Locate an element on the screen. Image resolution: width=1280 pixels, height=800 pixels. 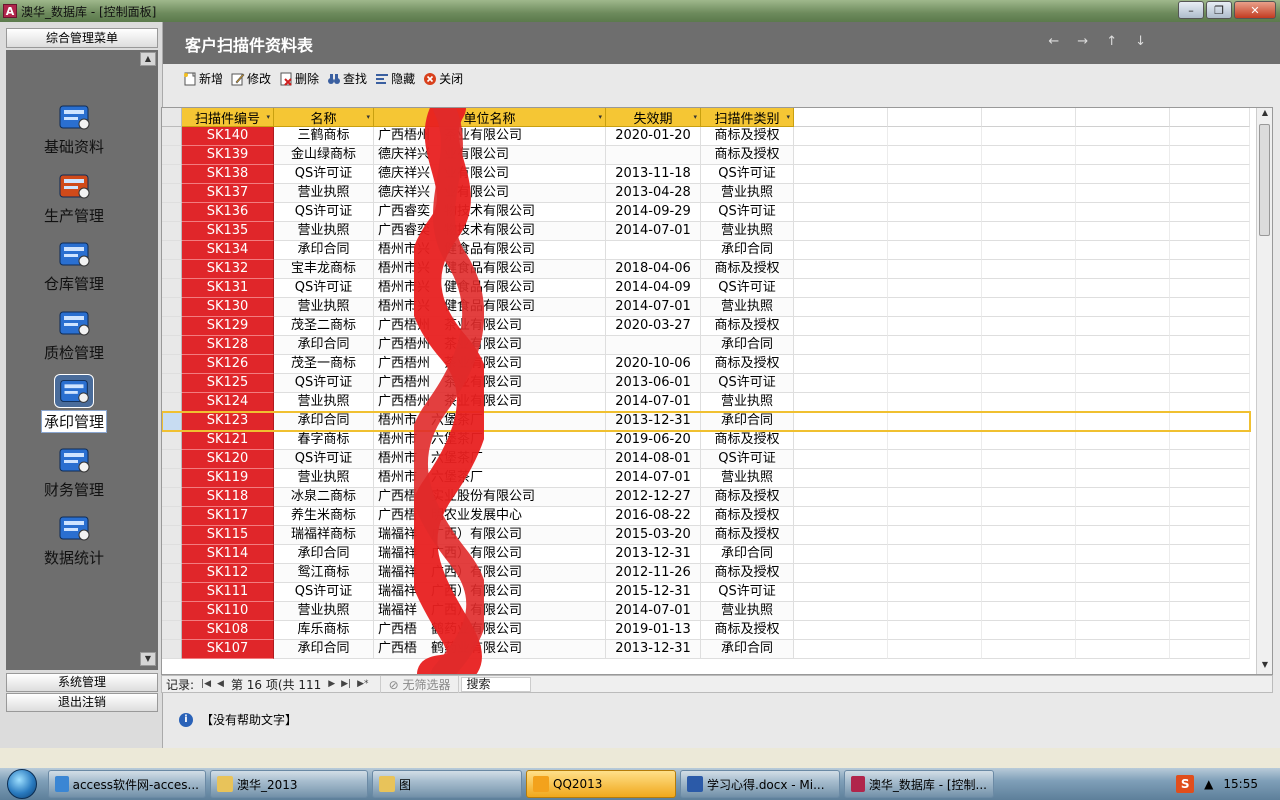
cell-unit: 广西梧 明农业发展中心 is located at coordinates (490, 516).